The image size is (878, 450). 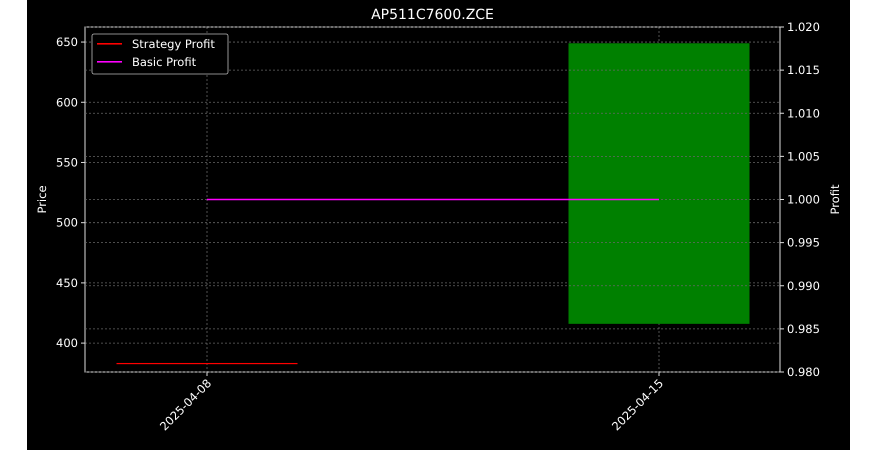 I want to click on y-tick-label: 0.990, so click(x=803, y=285).